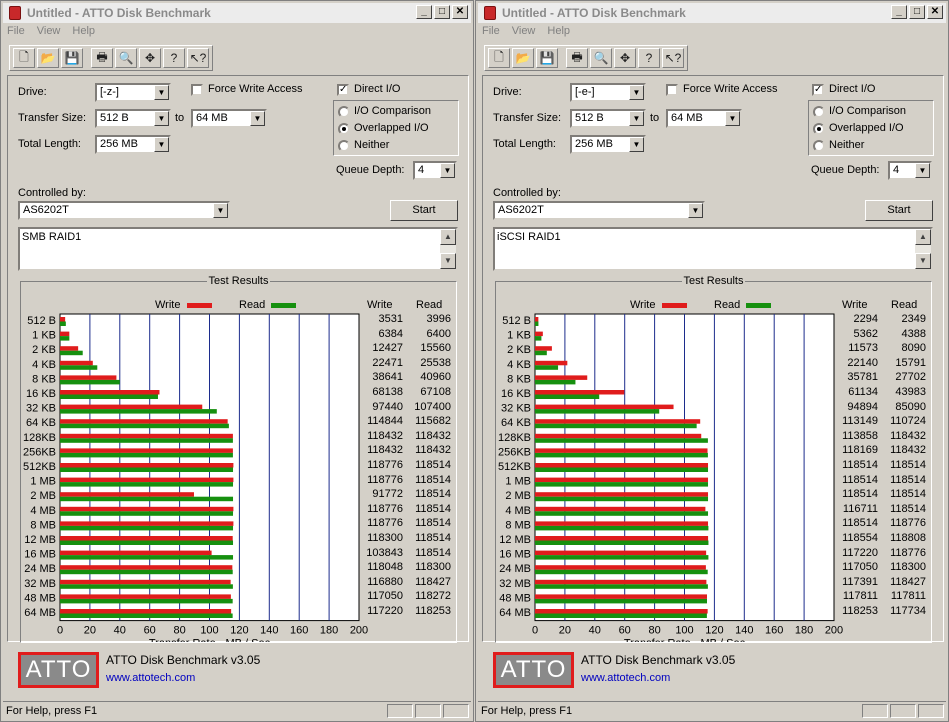  I want to click on read-value: 117811, so click(908, 596).